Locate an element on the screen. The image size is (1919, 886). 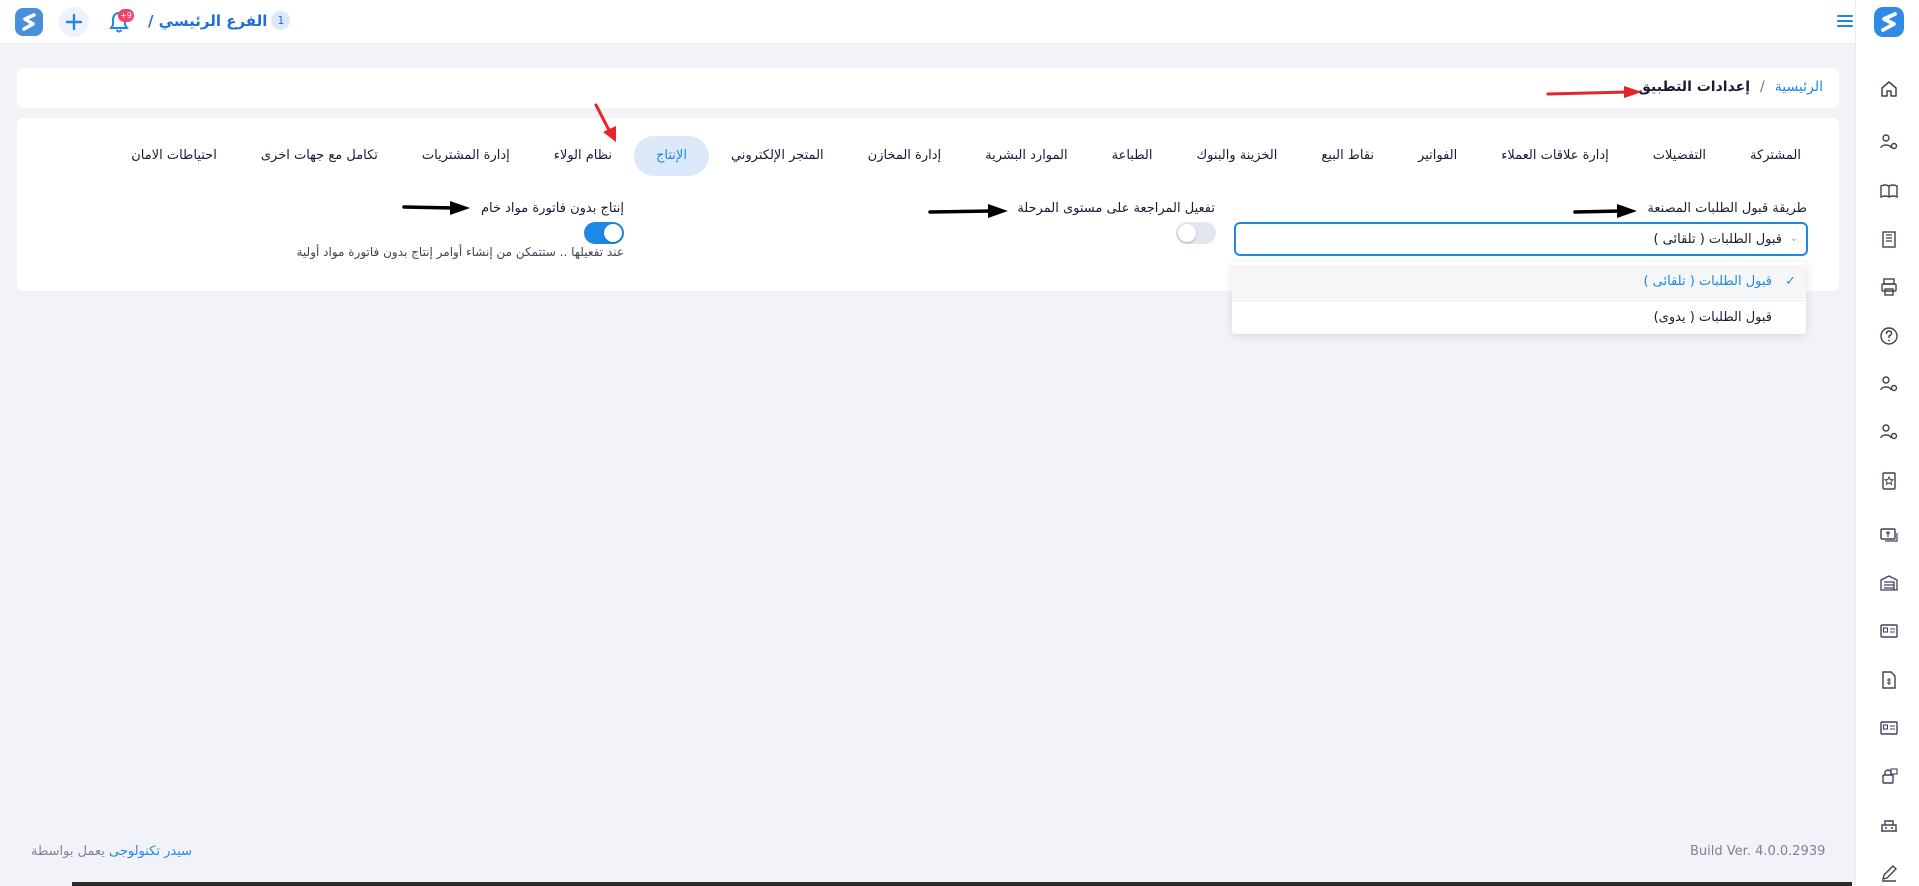
order-acceptance-value: قبول الطلبات ( تلقائى ) is located at coordinates (1717, 239).